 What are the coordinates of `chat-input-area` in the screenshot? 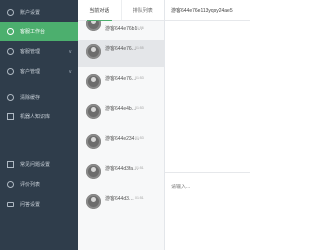 It's located at (207, 211).